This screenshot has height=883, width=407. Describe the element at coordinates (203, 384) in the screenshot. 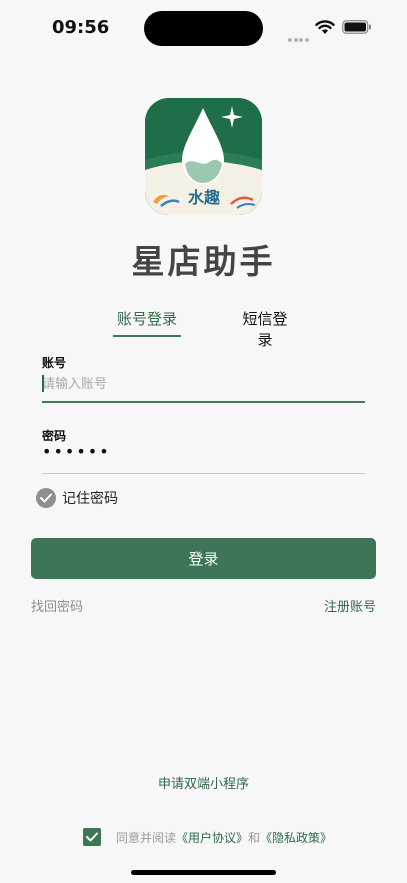

I see `account-input` at that location.